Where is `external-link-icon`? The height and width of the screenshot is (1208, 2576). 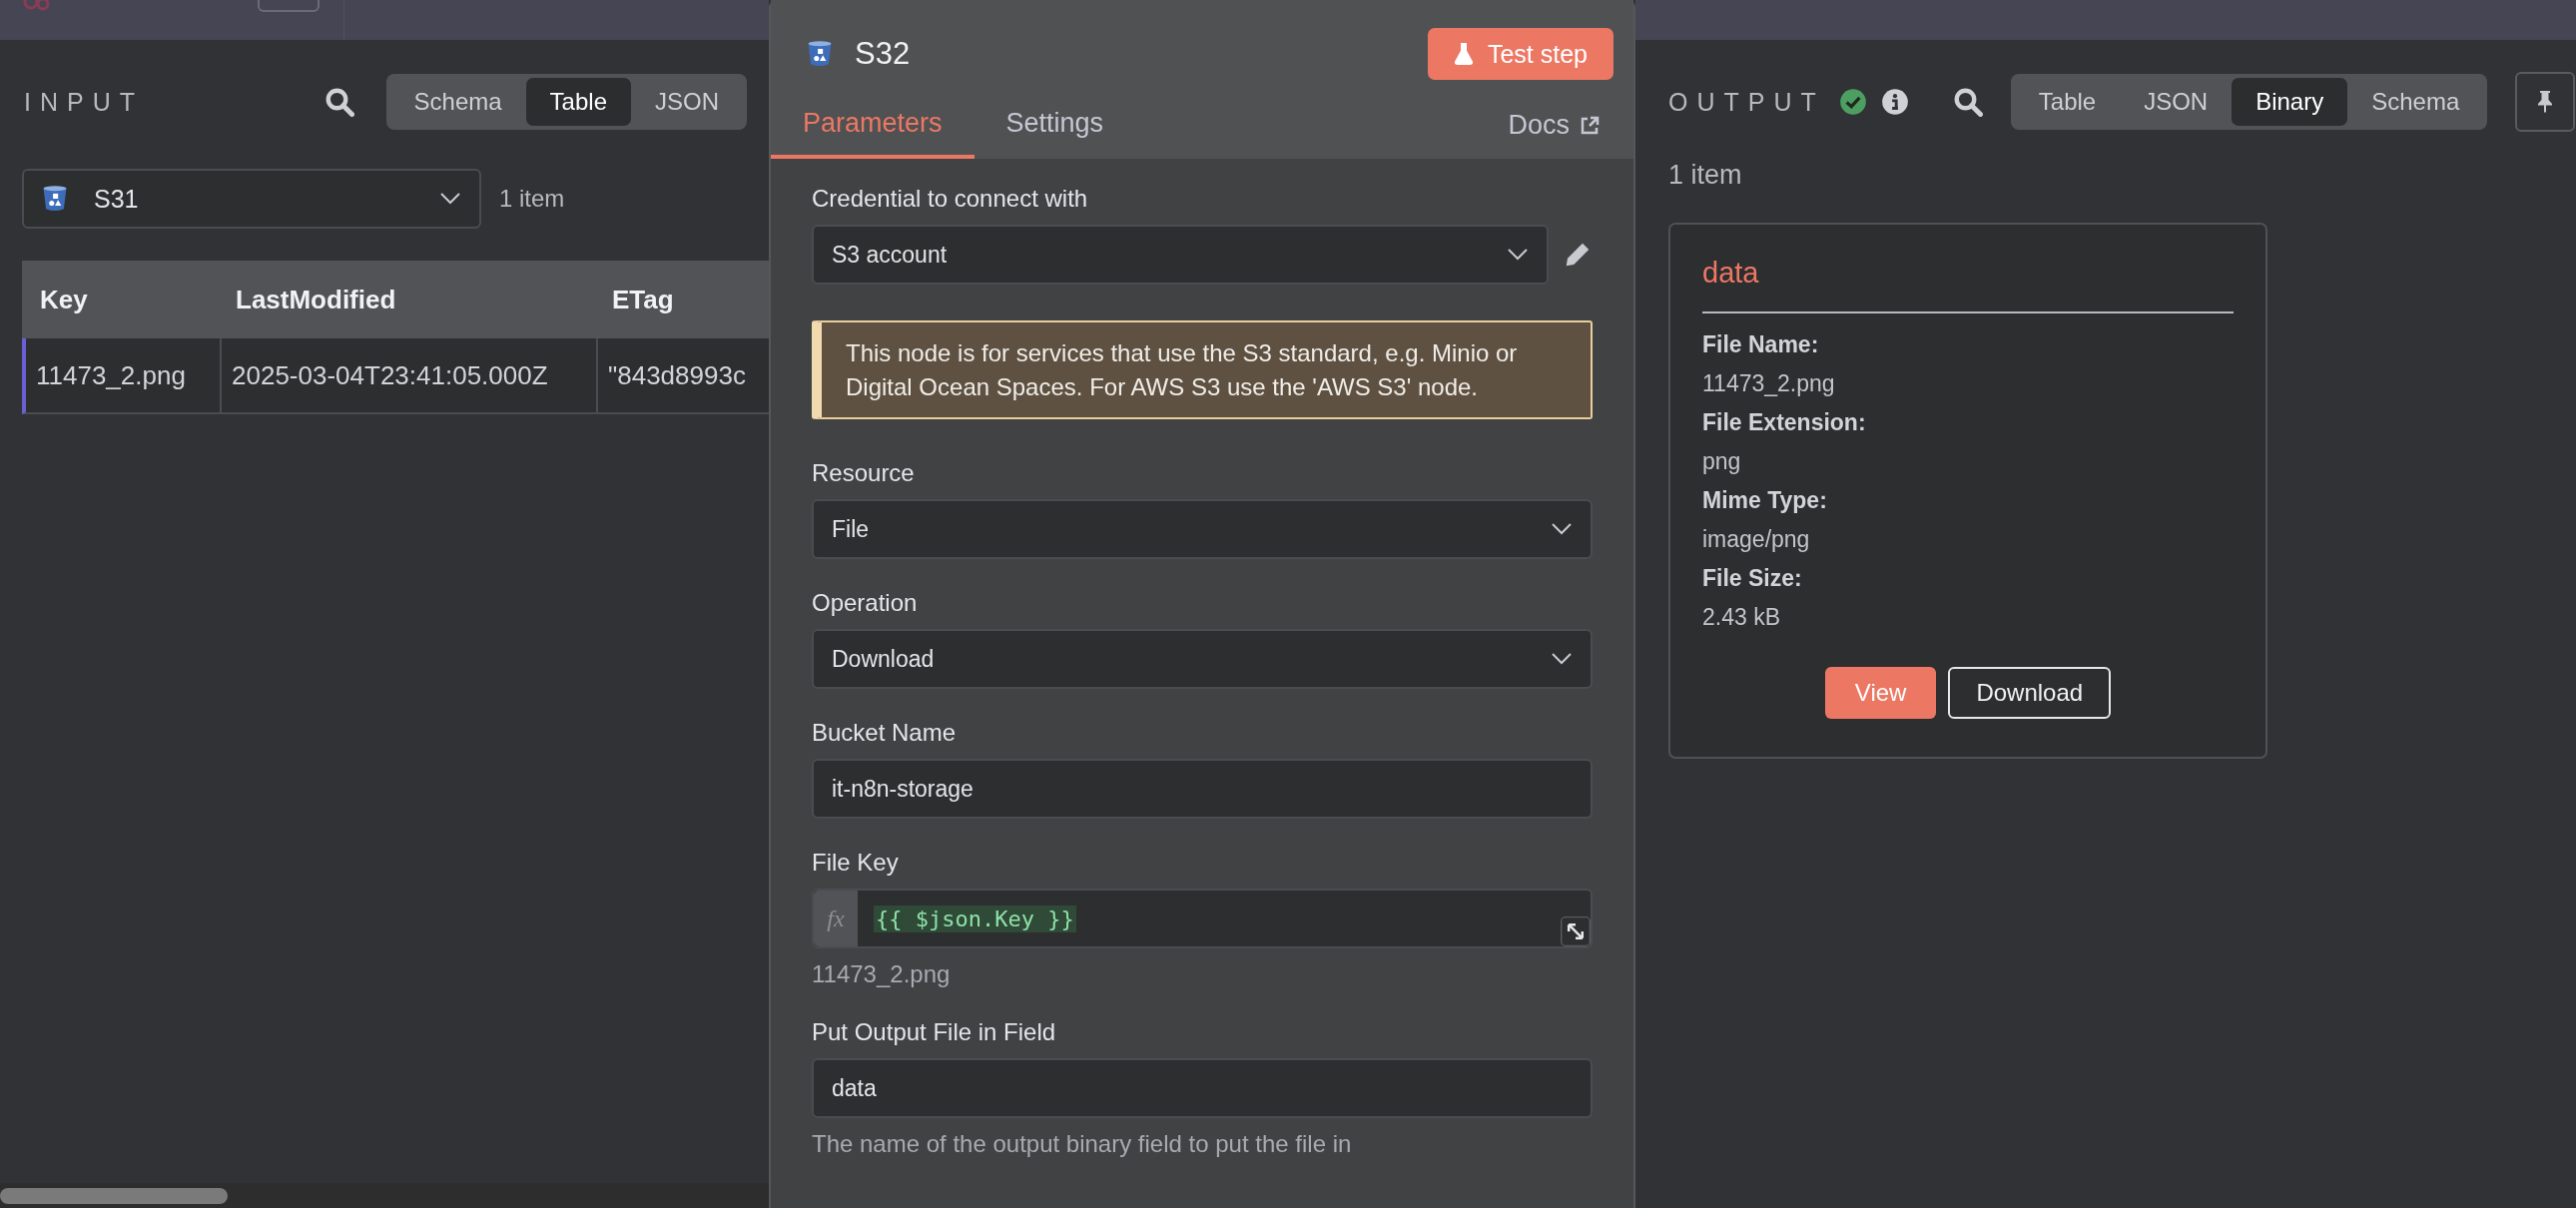
external-link-icon is located at coordinates (1590, 125).